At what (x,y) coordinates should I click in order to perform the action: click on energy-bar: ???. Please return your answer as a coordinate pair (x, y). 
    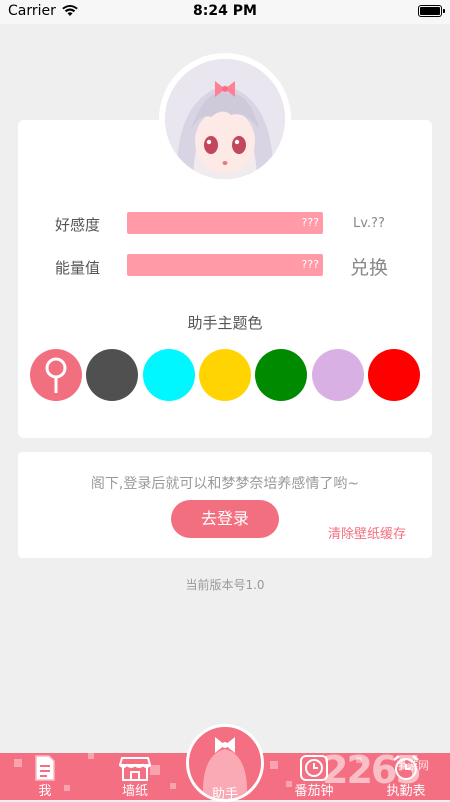
    Looking at the image, I should click on (225, 265).